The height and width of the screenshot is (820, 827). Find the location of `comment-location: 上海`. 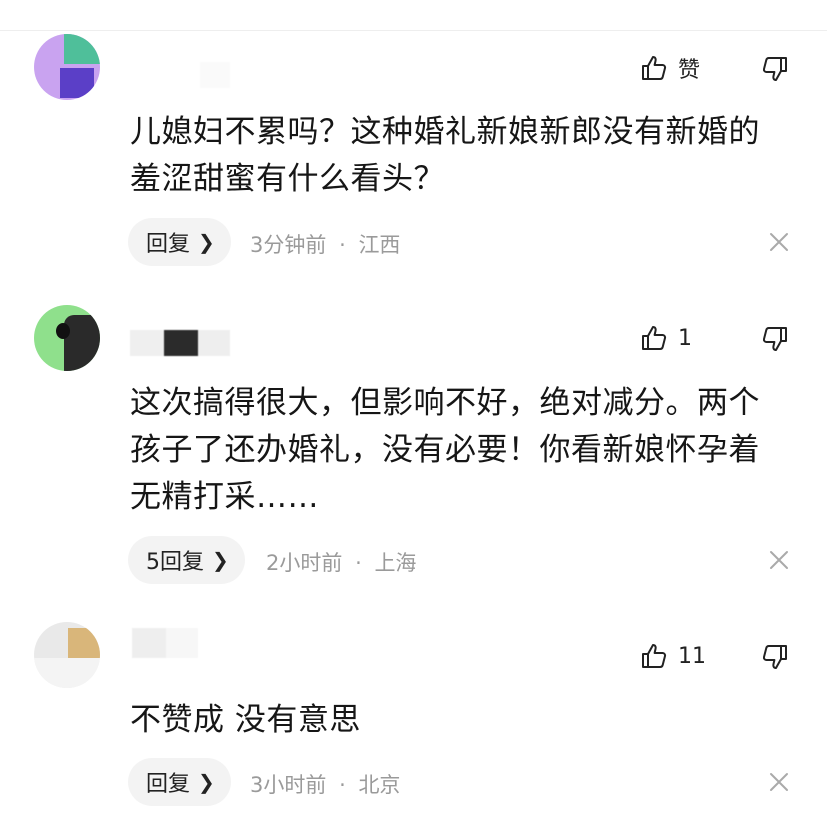

comment-location: 上海 is located at coordinates (395, 563).